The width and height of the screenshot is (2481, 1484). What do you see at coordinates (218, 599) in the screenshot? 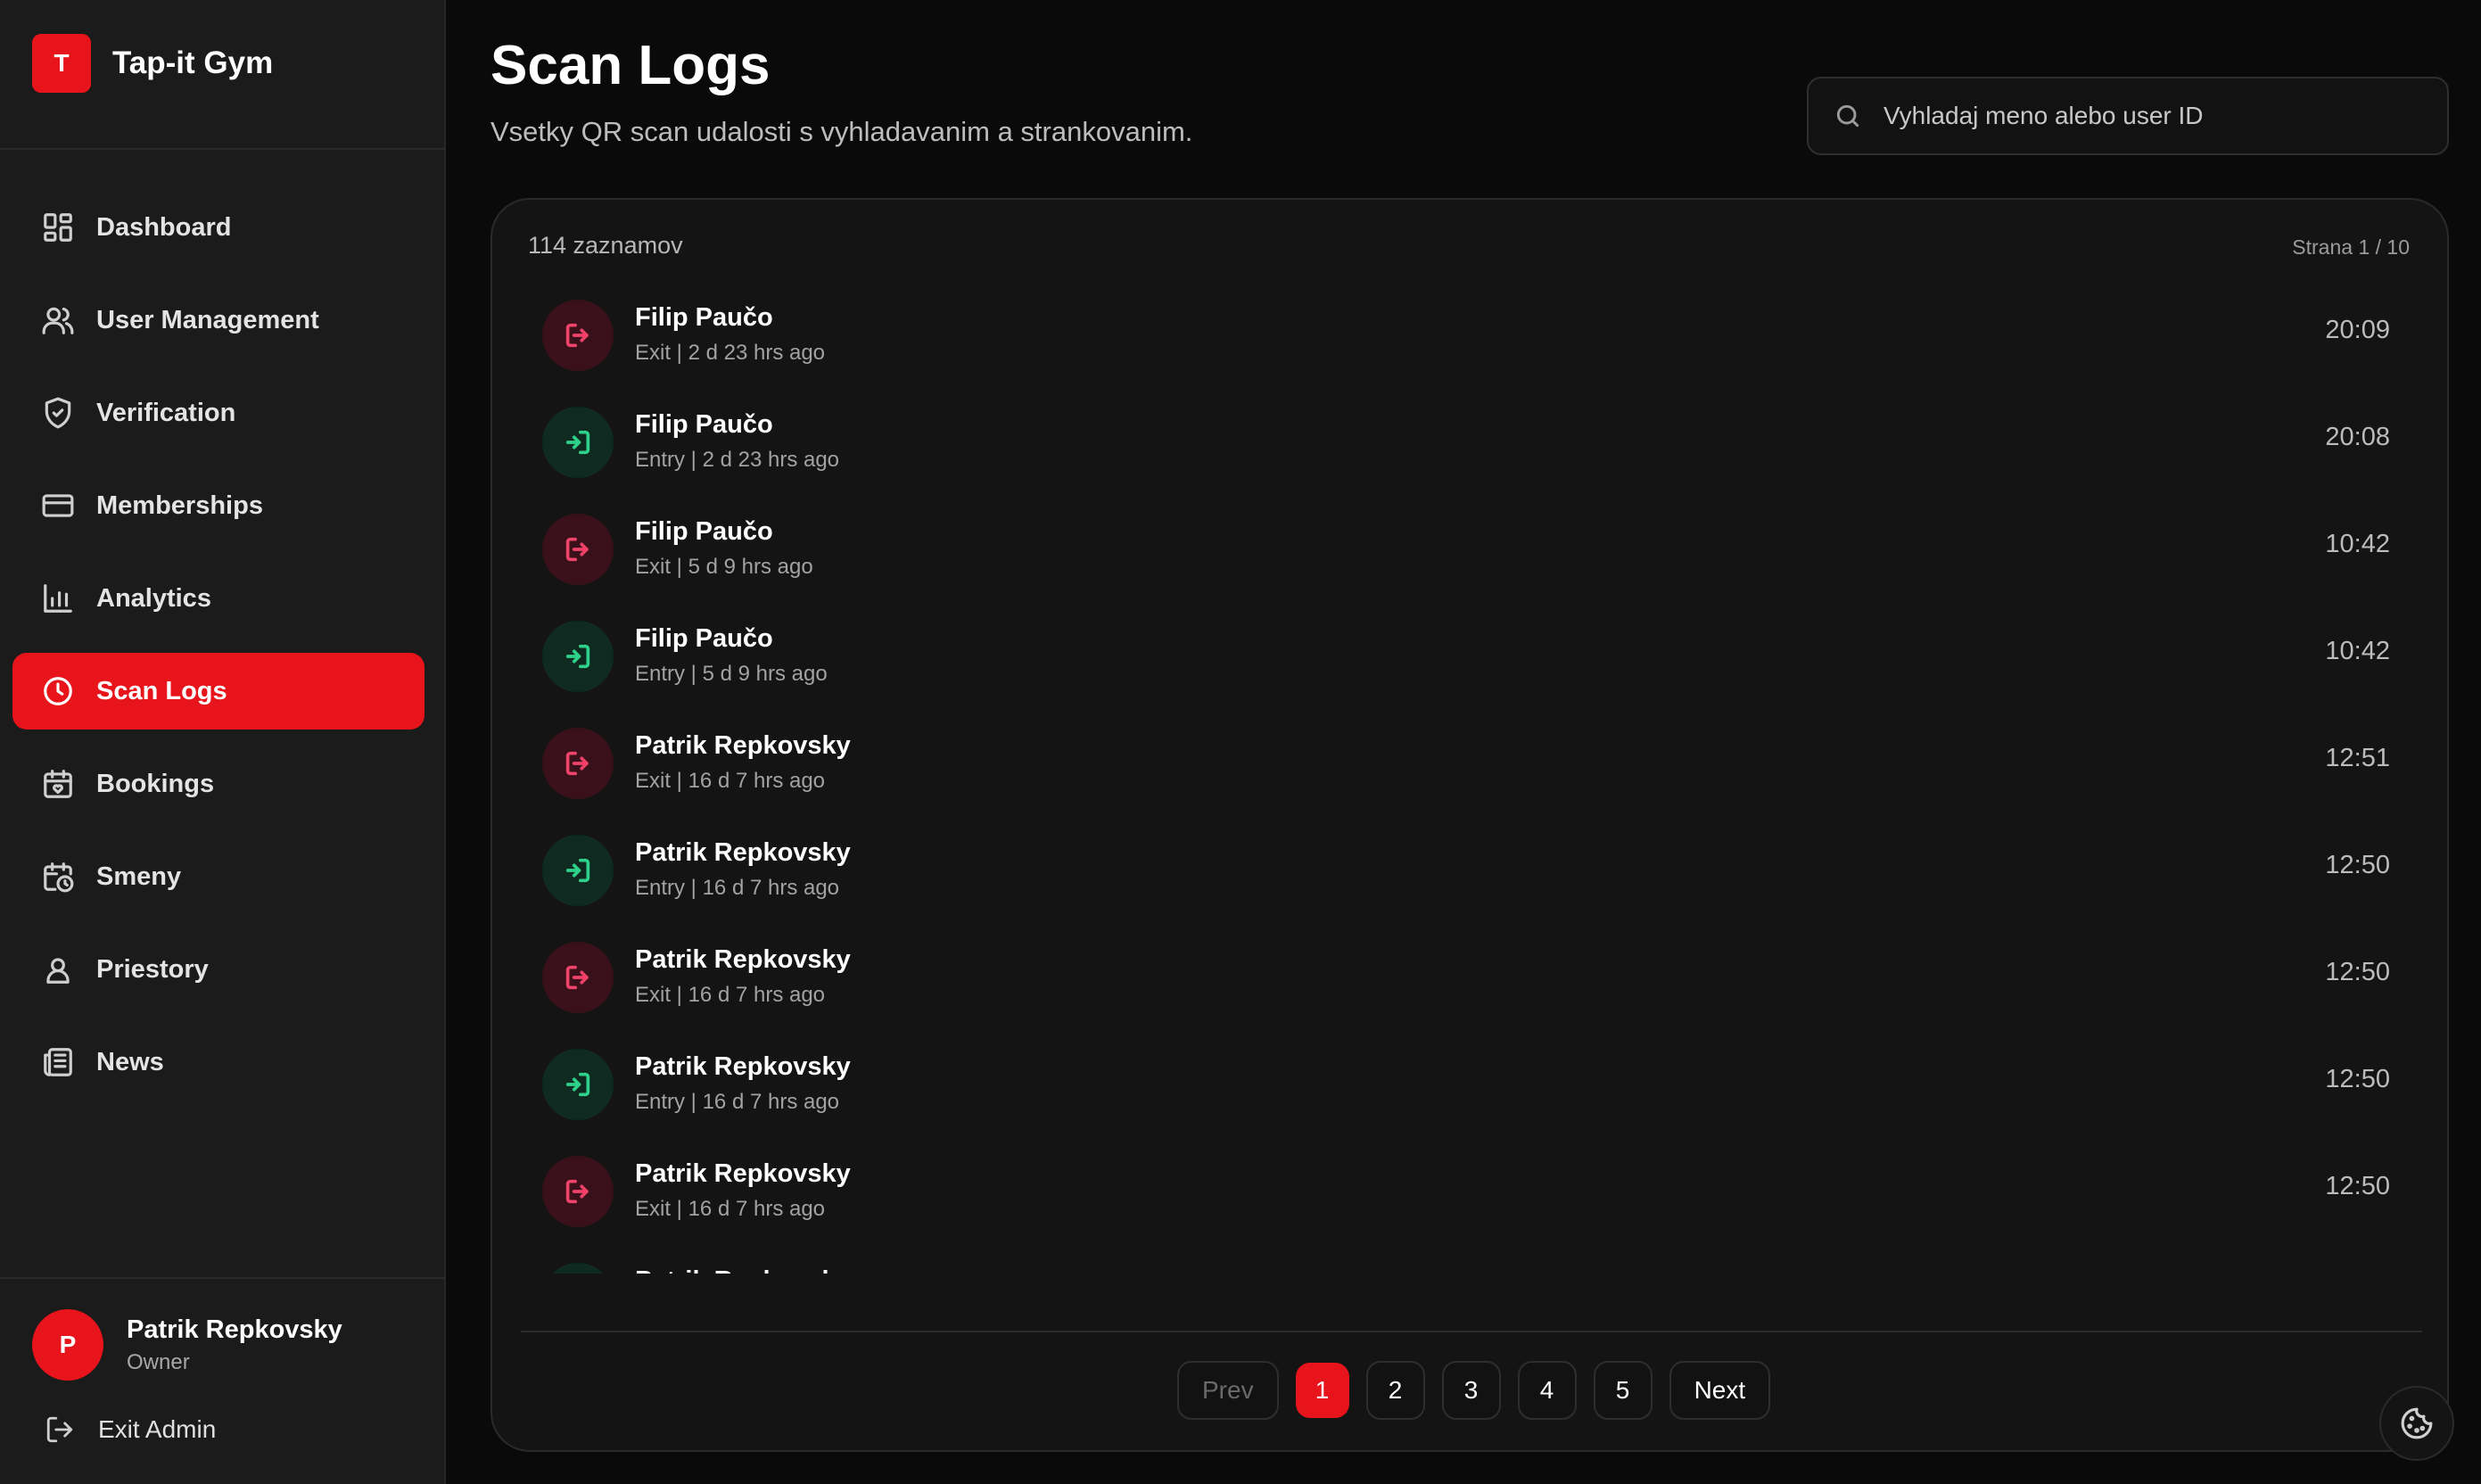
I see `sidebar-item-analytics: Analytics` at bounding box center [218, 599].